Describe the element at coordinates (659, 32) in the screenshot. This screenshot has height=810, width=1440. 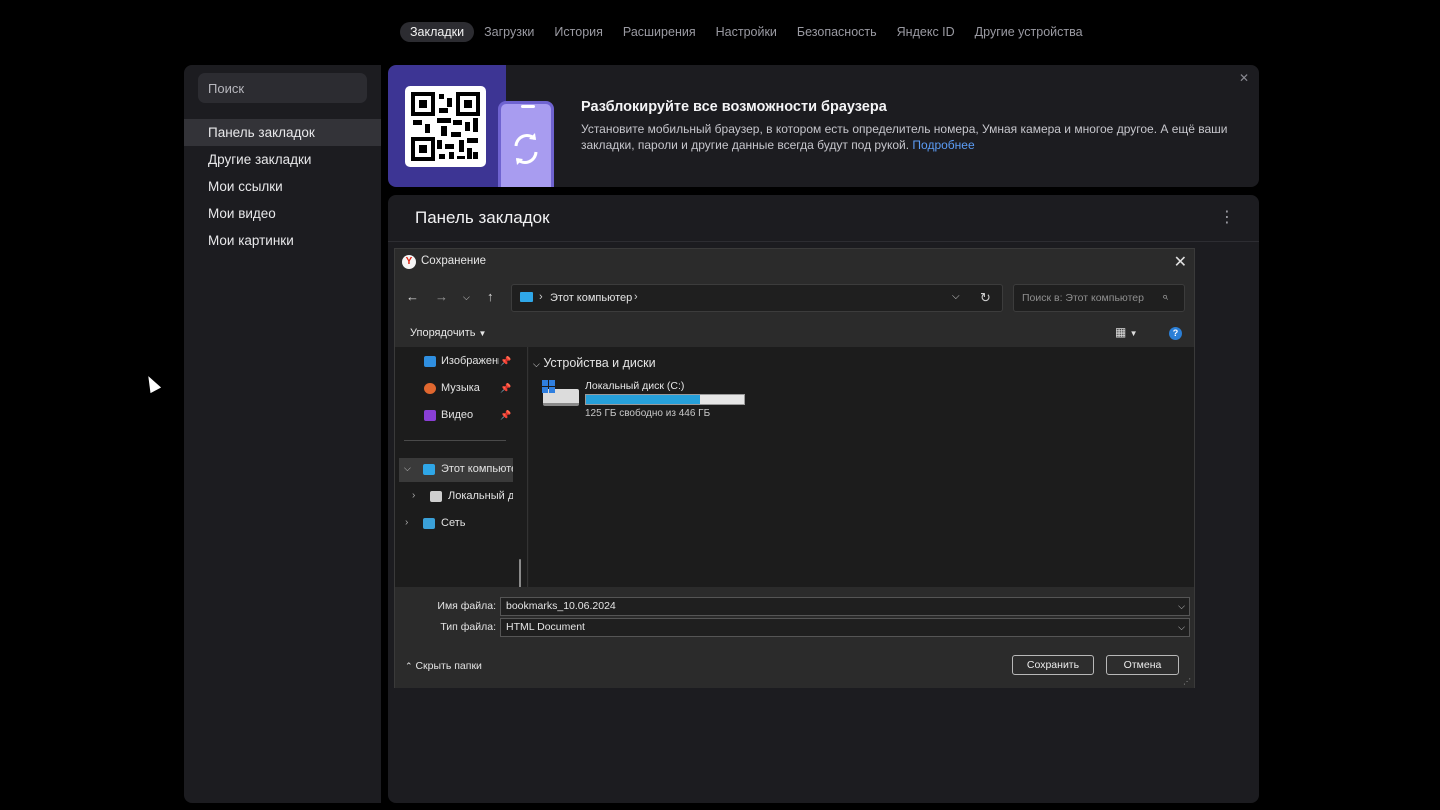
I see `tab-extensions: Расширения` at that location.